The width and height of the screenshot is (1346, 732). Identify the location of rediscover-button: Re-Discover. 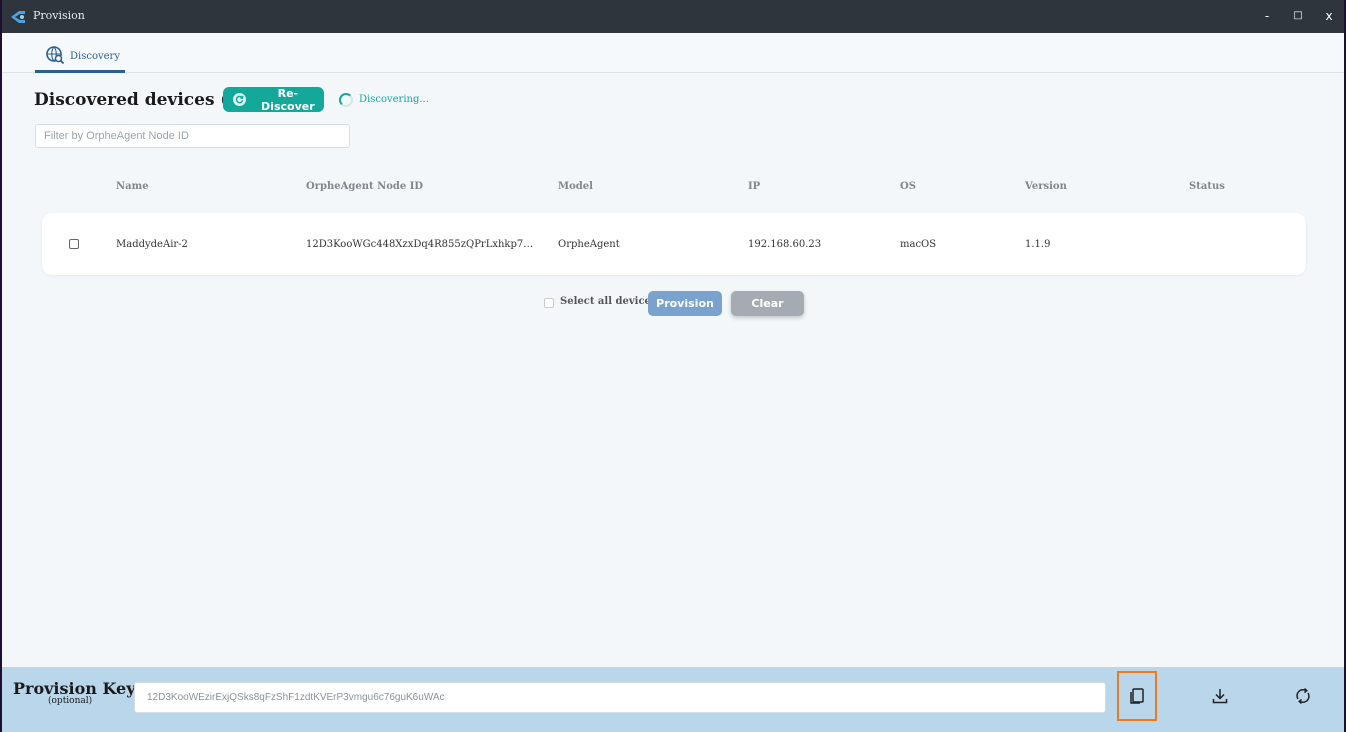
(273, 99).